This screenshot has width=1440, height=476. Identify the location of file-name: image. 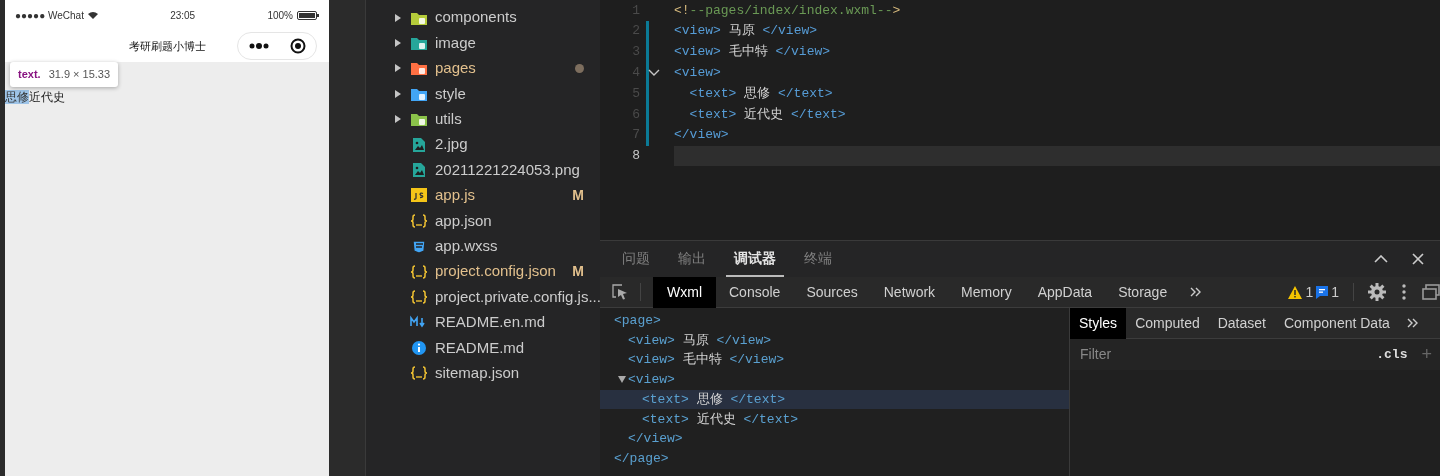
(509, 43).